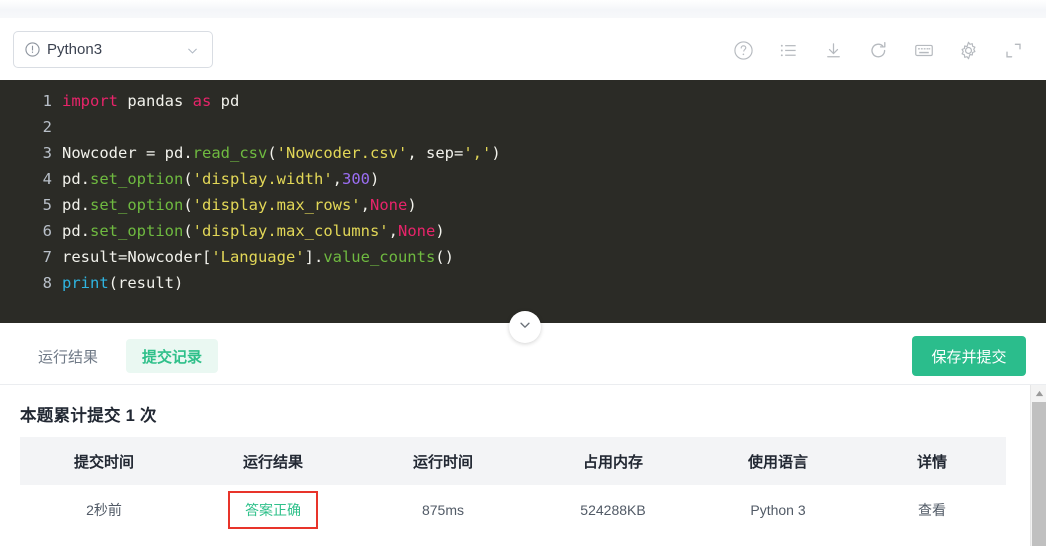 The height and width of the screenshot is (546, 1046). What do you see at coordinates (258, 257) in the screenshot?
I see `code-token: 'Language'` at bounding box center [258, 257].